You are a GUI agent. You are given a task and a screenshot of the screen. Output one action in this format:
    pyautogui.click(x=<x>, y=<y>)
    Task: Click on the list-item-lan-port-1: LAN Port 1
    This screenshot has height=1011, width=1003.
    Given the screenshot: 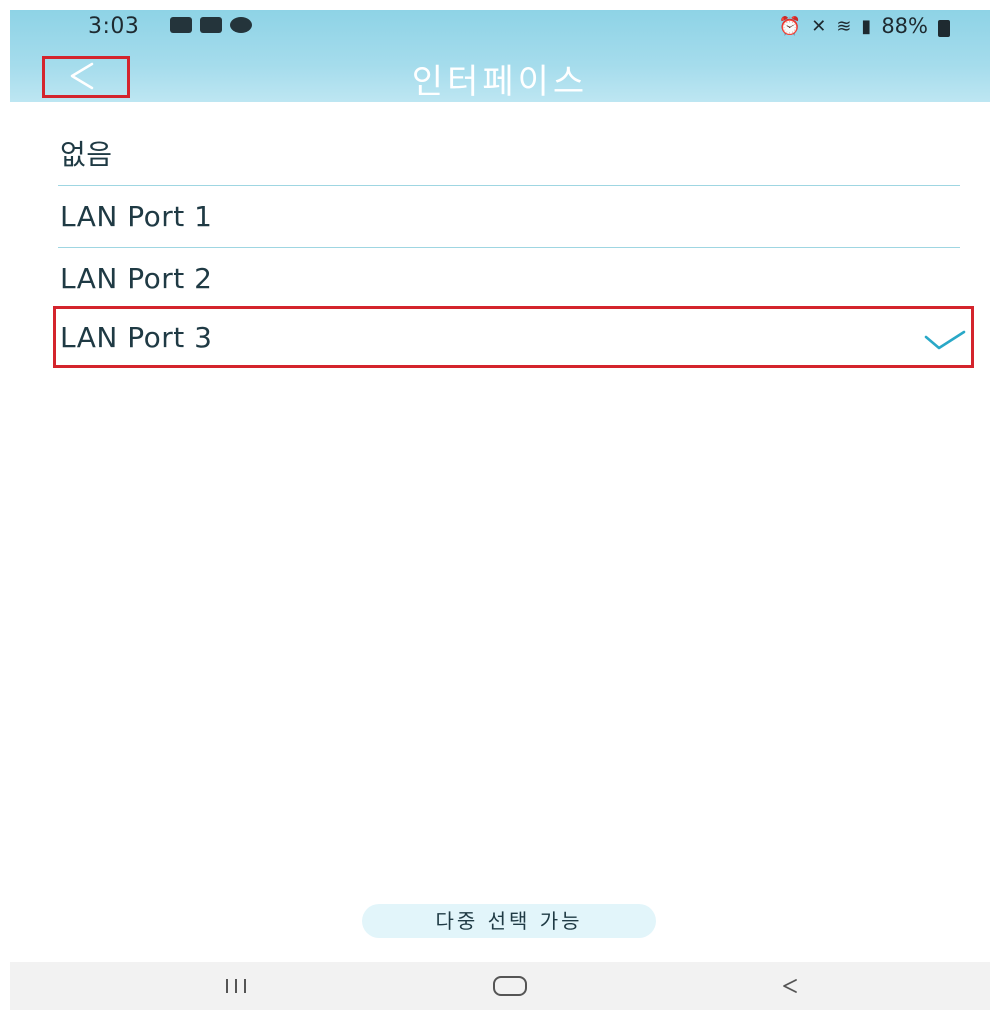 What is the action you would take?
    pyautogui.click(x=509, y=217)
    